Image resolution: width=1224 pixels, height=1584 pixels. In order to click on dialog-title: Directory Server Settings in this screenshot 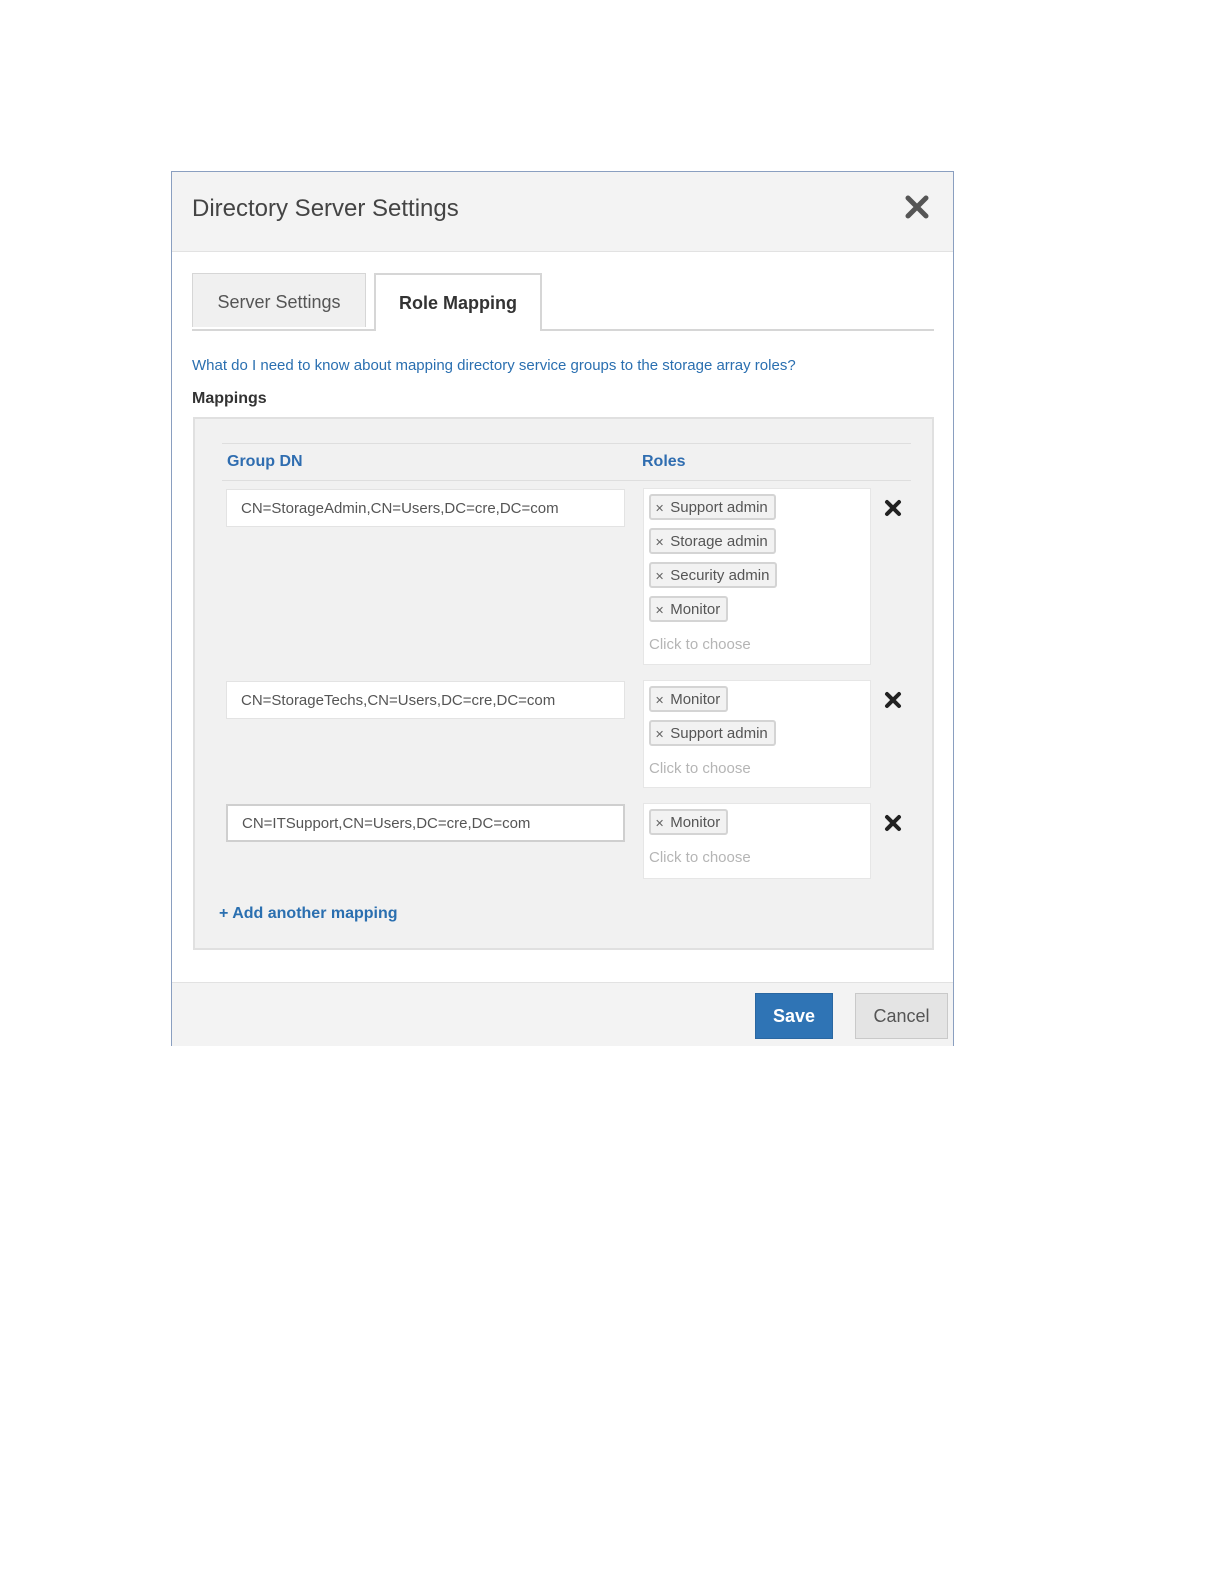, I will do `click(325, 208)`.